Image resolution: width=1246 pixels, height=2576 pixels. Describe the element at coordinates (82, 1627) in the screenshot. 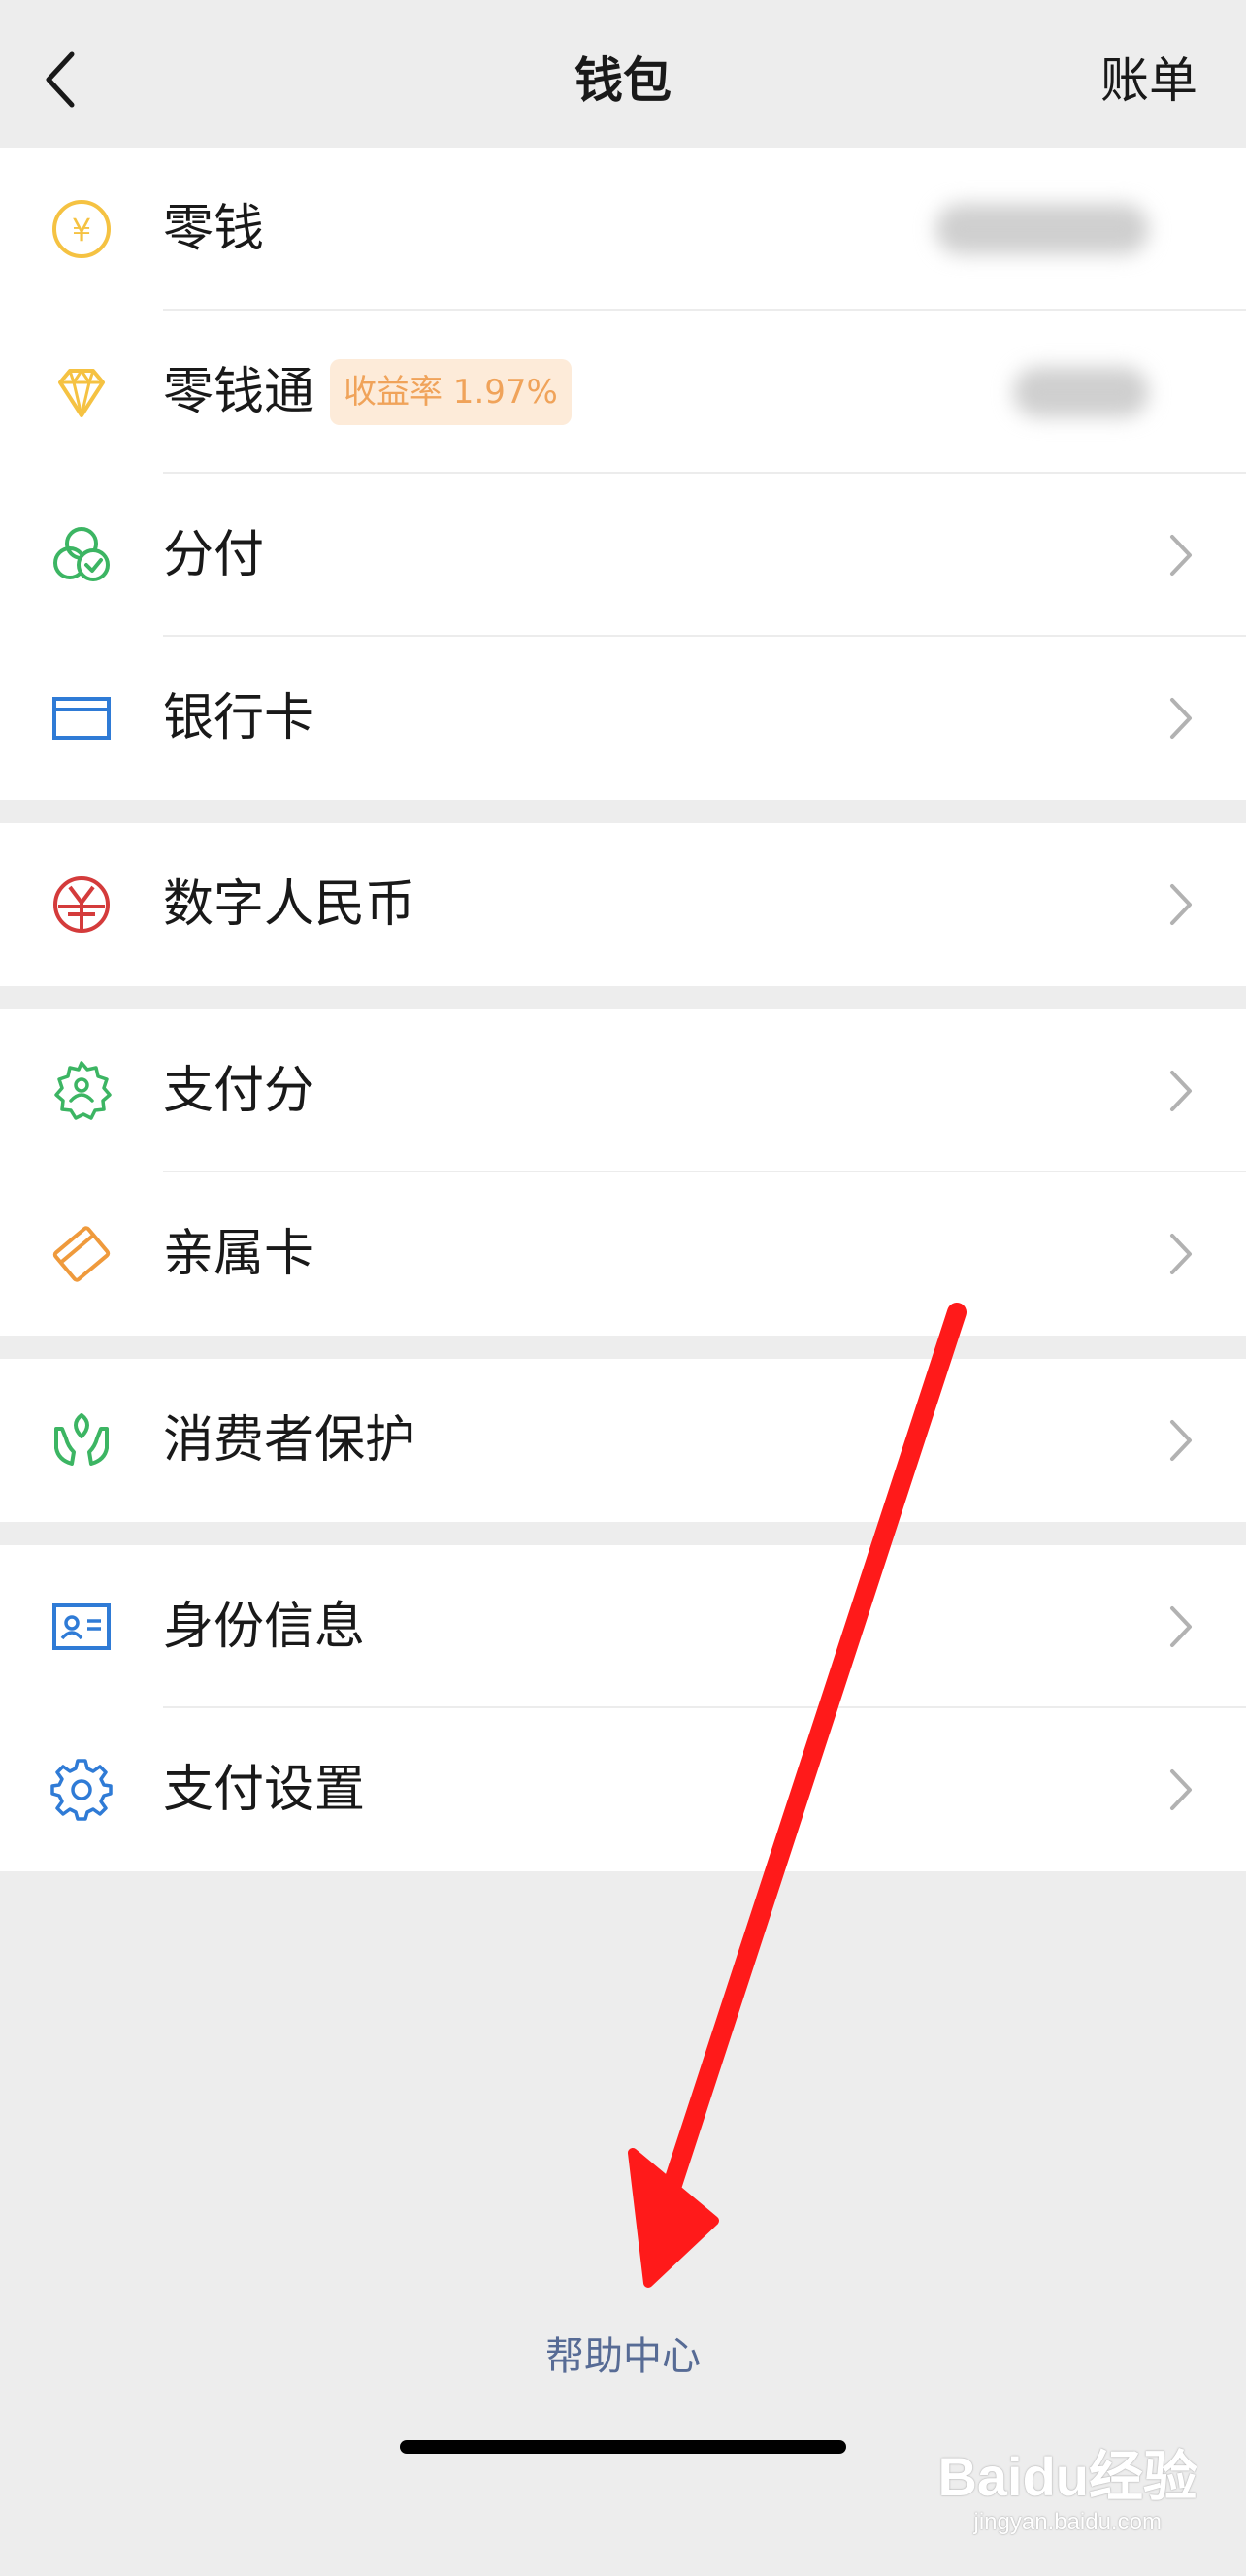

I see `id-card-icon` at that location.